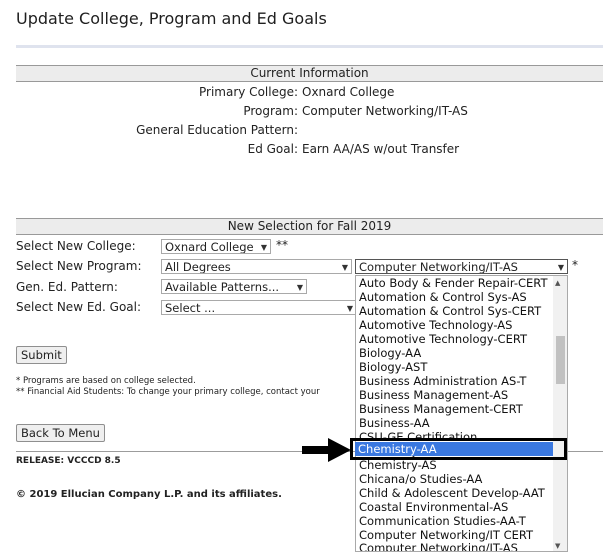 The height and width of the screenshot is (552, 603). What do you see at coordinates (560, 360) in the screenshot?
I see `dropdown-scrollbar-thumb` at bounding box center [560, 360].